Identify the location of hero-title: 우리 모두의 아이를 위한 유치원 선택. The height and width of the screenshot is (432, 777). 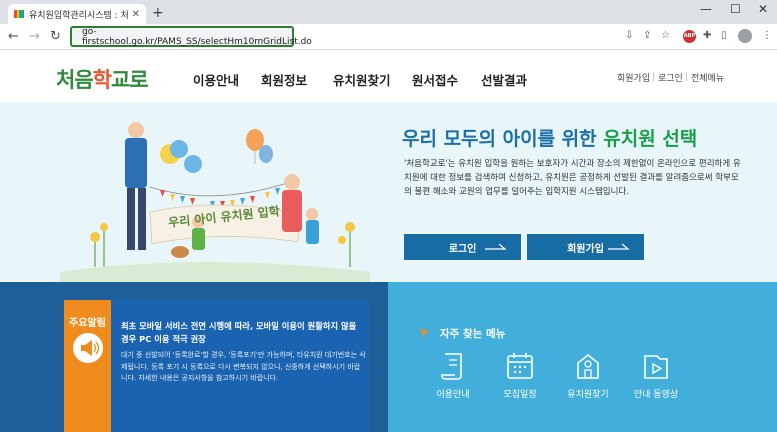
(549, 137).